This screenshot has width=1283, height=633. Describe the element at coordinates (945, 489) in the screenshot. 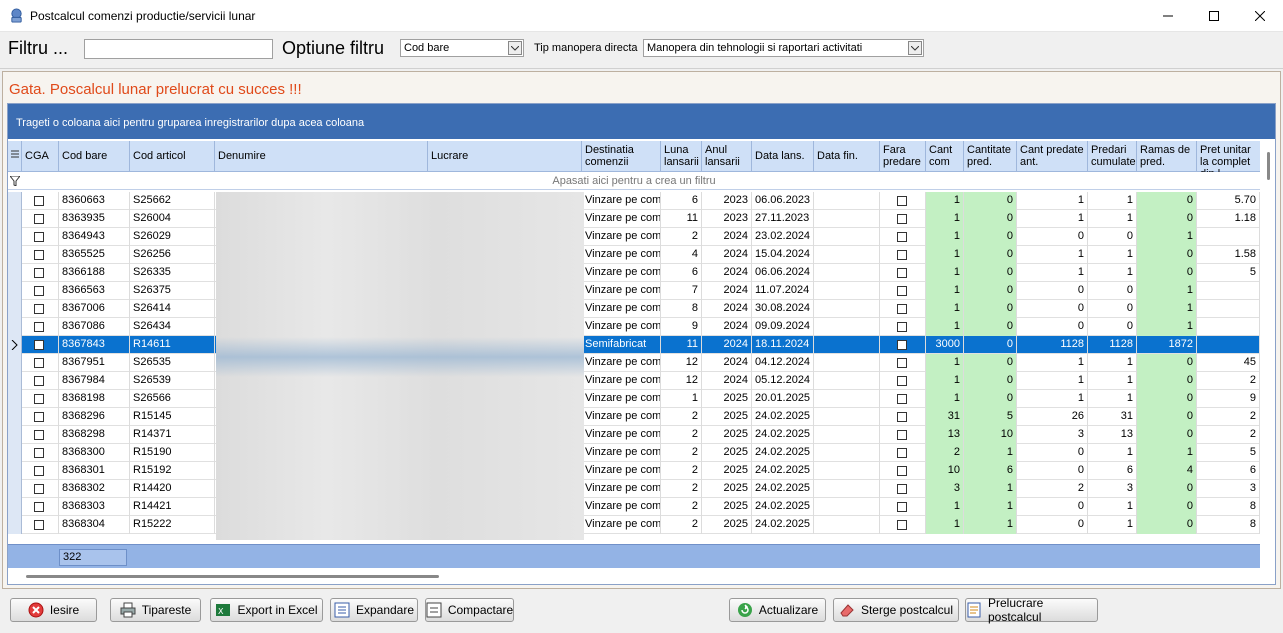

I see `cant-com-cell: 3` at that location.